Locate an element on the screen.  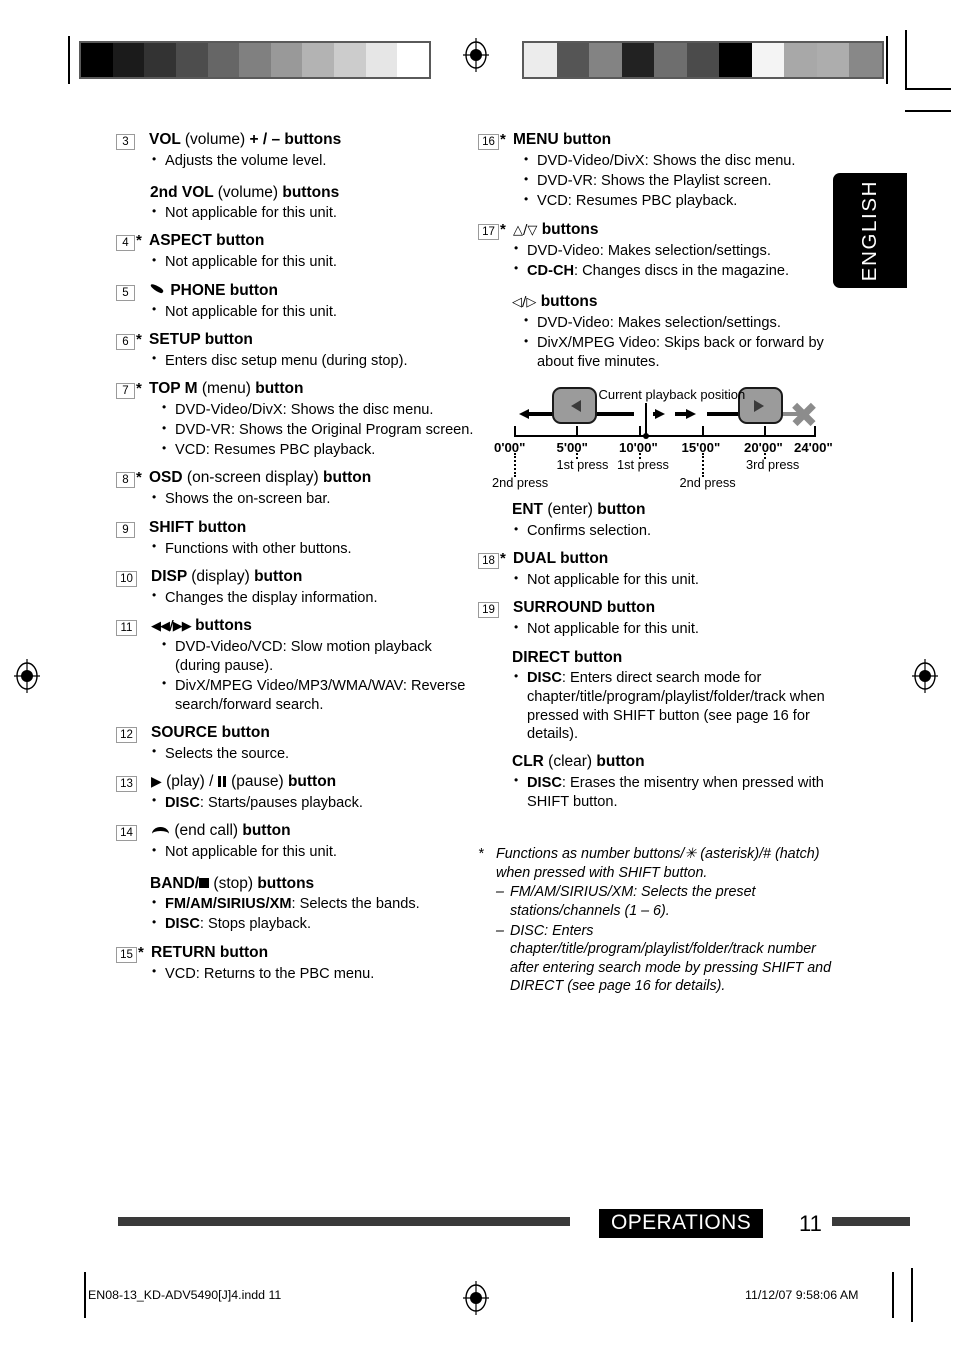
entry-subheading-rest: (stop) buttons is located at coordinates (263, 883).